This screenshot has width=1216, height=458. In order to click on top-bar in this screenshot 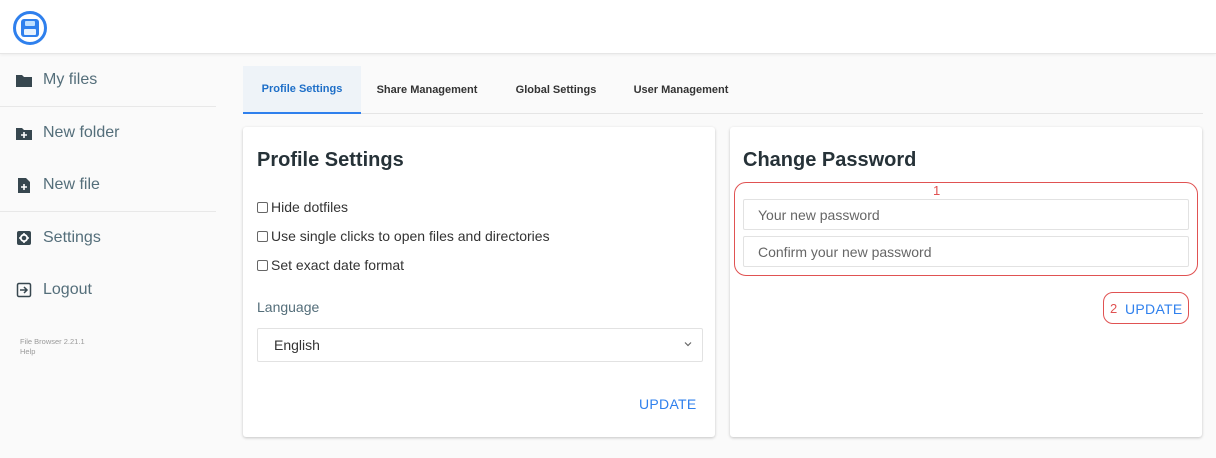, I will do `click(608, 27)`.